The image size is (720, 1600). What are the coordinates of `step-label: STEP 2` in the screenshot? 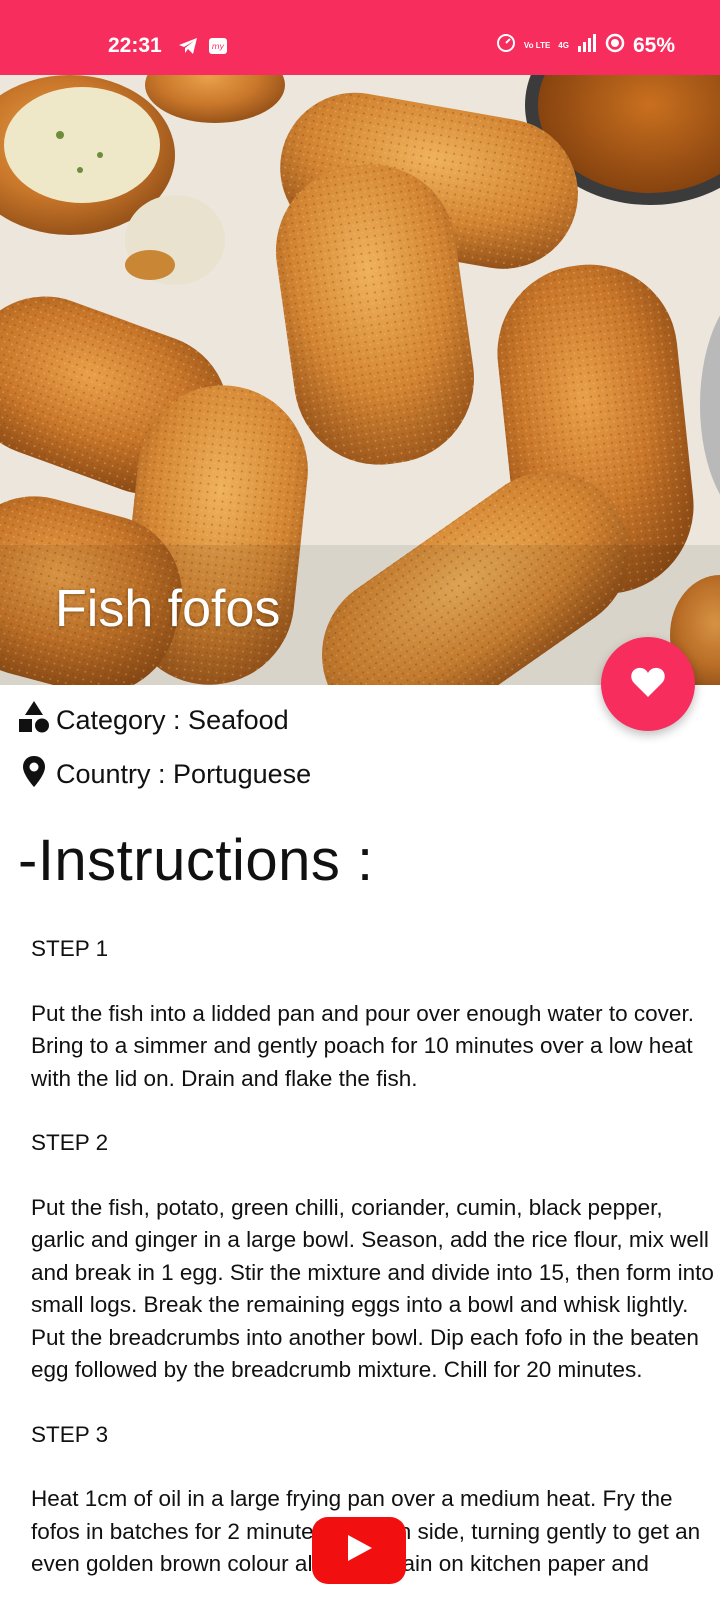 It's located at (70, 1142).